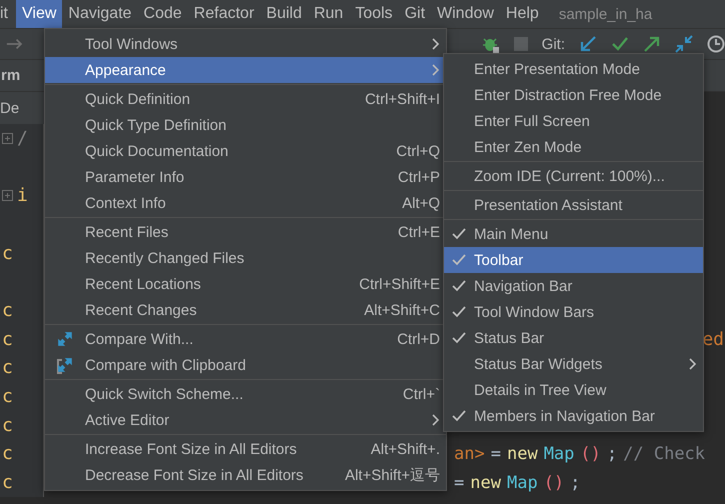 This screenshot has width=725, height=504. What do you see at coordinates (65, 365) in the screenshot?
I see `clipboard-compare-icon` at bounding box center [65, 365].